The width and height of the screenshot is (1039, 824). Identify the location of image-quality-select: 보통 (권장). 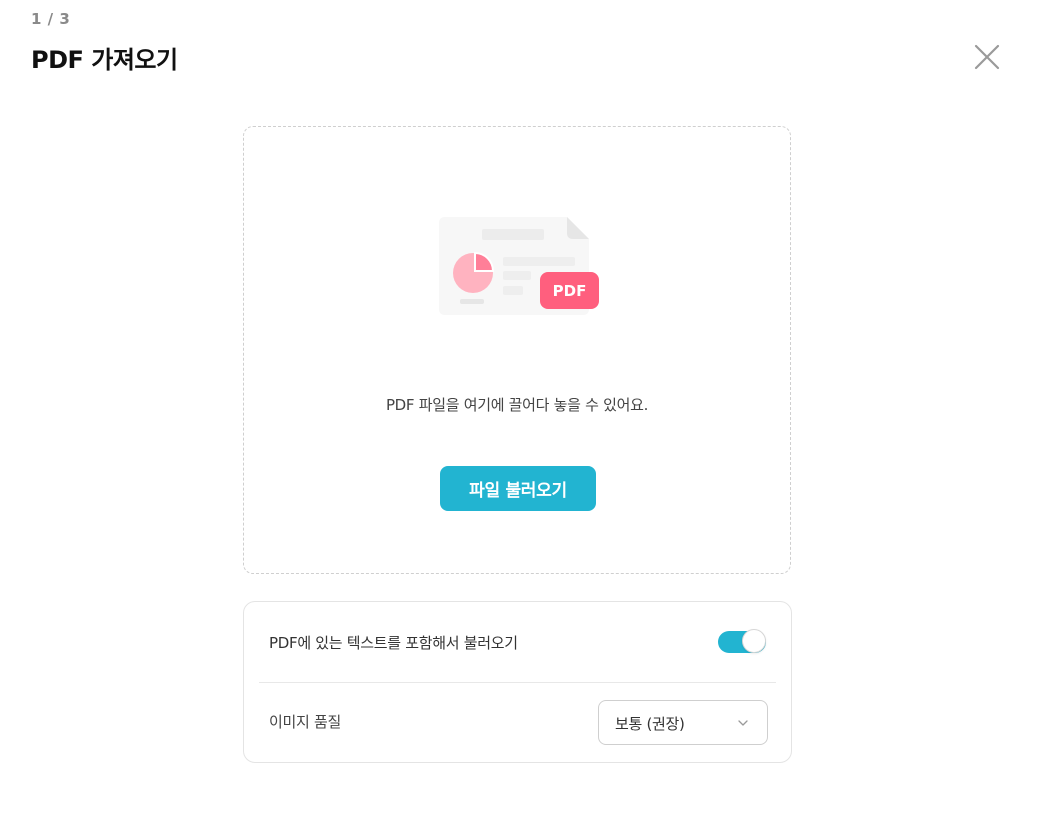
(683, 722).